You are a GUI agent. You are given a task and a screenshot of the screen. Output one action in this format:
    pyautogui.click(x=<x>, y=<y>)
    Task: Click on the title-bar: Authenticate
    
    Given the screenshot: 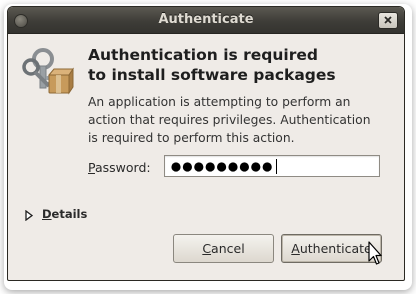 What is the action you would take?
    pyautogui.click(x=206, y=20)
    